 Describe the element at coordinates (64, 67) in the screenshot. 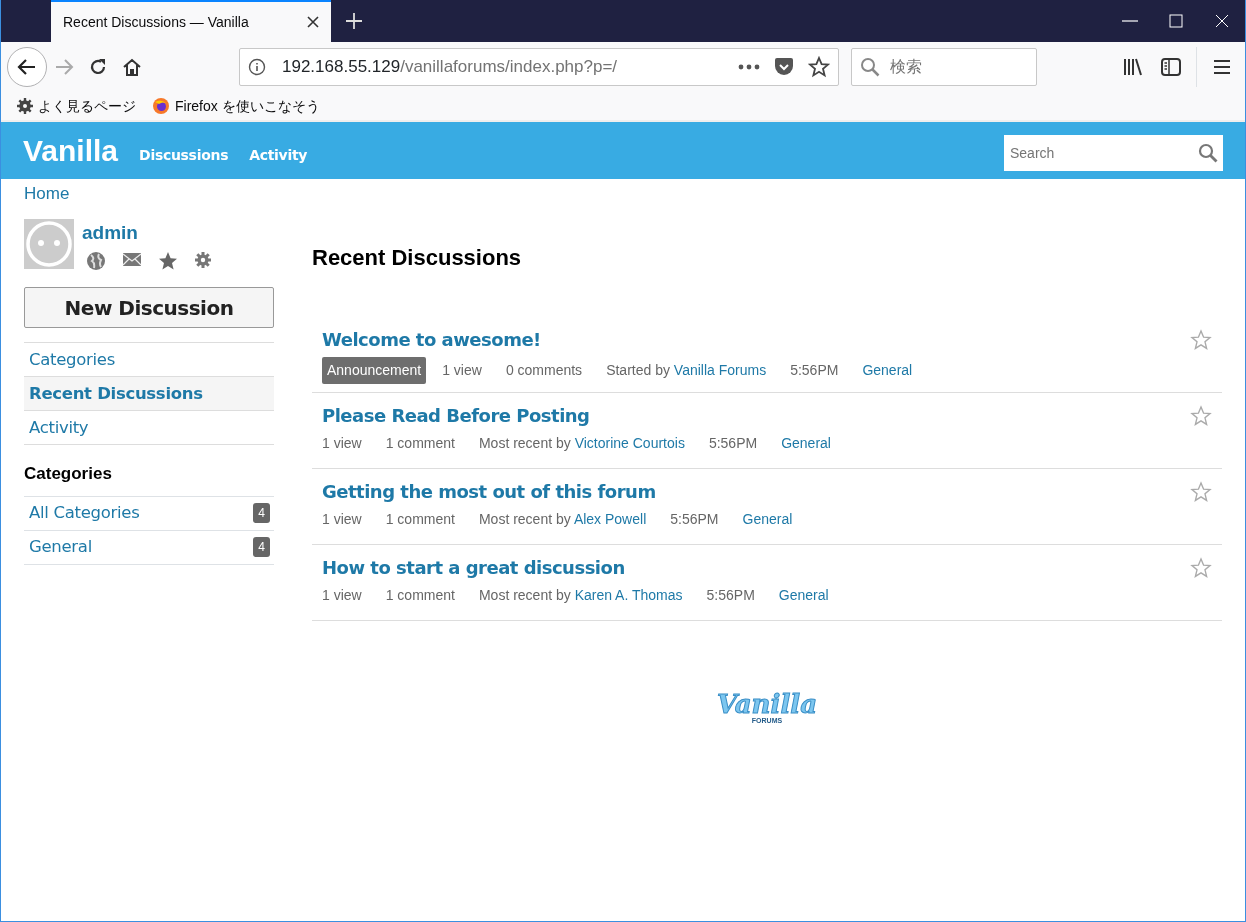

I see `forward-arrow-icon` at that location.